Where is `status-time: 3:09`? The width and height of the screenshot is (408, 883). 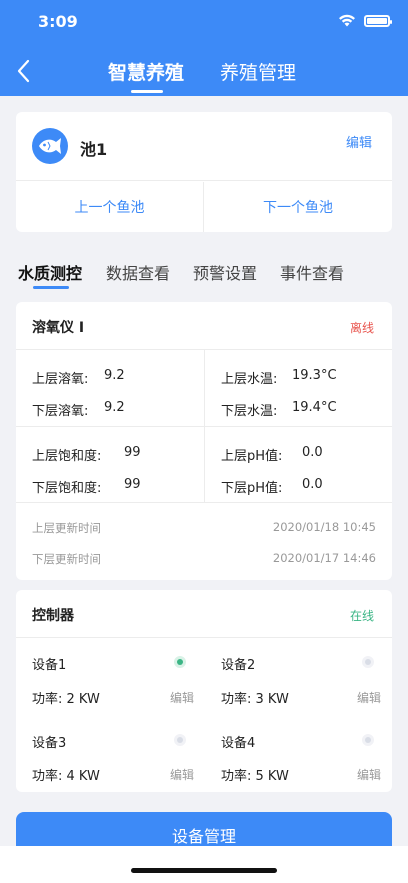
status-time: 3:09 is located at coordinates (58, 21).